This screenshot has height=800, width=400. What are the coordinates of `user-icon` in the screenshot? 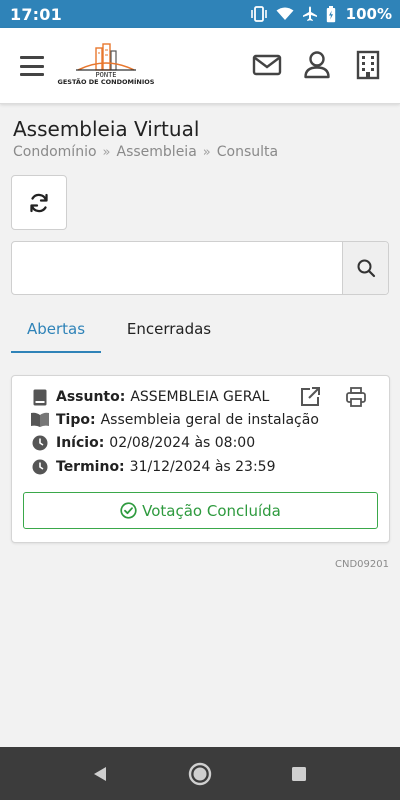 It's located at (317, 65).